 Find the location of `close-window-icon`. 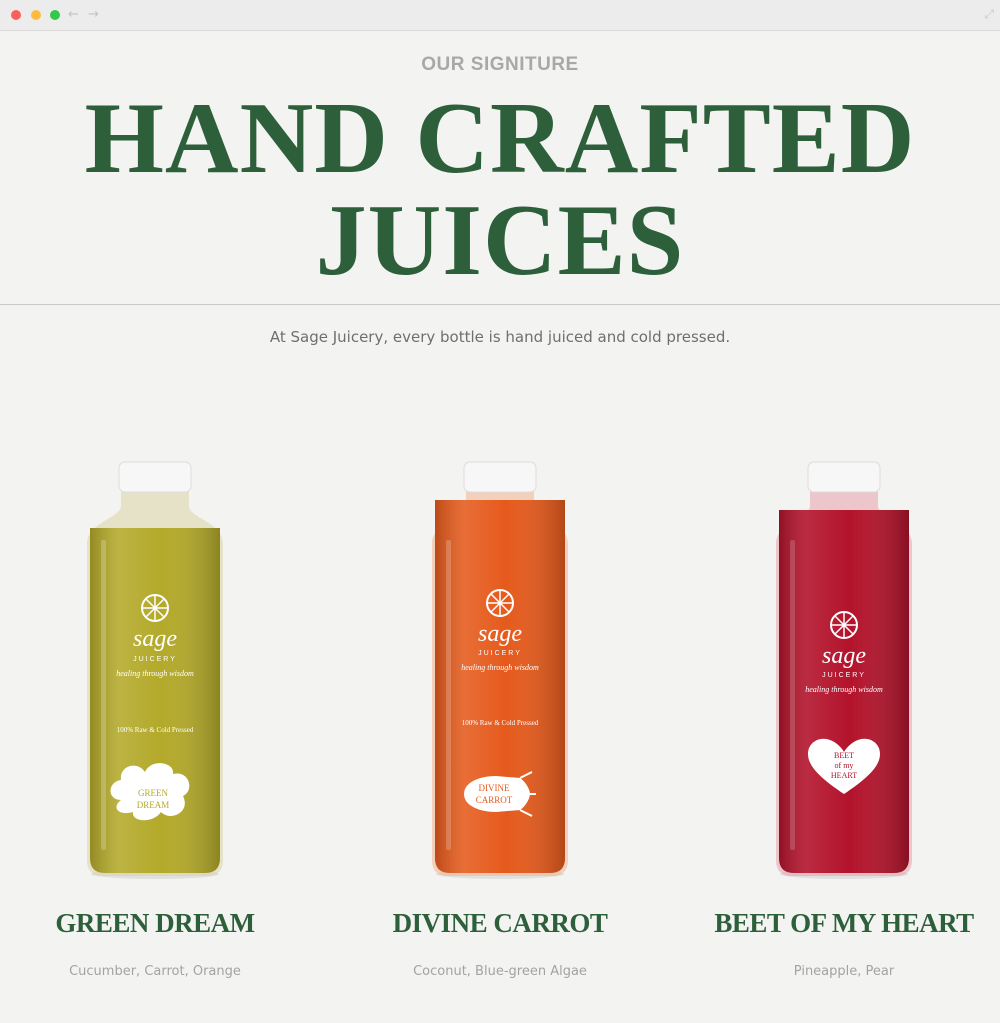

close-window-icon is located at coordinates (16, 15).